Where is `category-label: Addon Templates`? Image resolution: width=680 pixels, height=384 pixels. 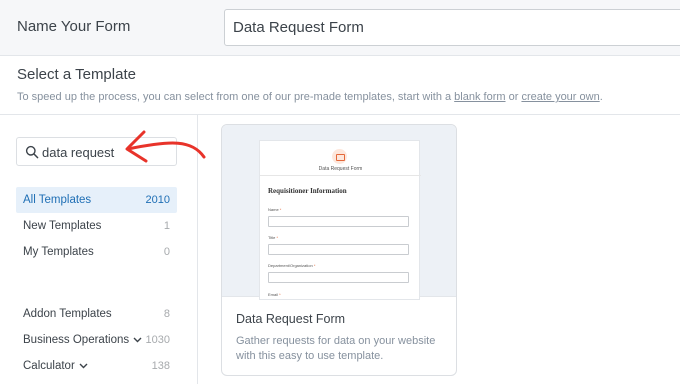 category-label: Addon Templates is located at coordinates (67, 314).